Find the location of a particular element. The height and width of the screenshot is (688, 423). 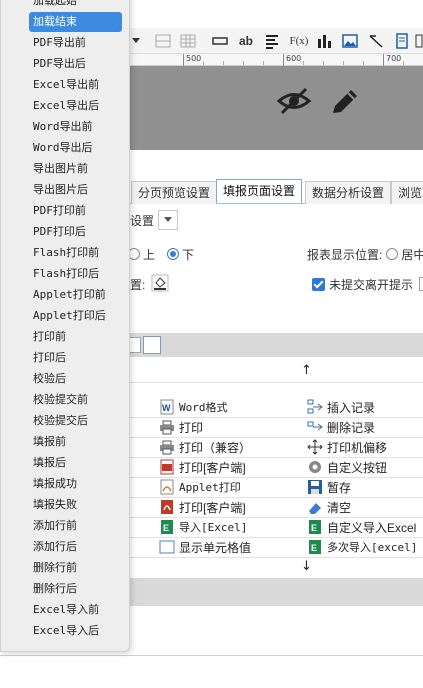

dropdown-item: Word导出前 is located at coordinates (75, 127).